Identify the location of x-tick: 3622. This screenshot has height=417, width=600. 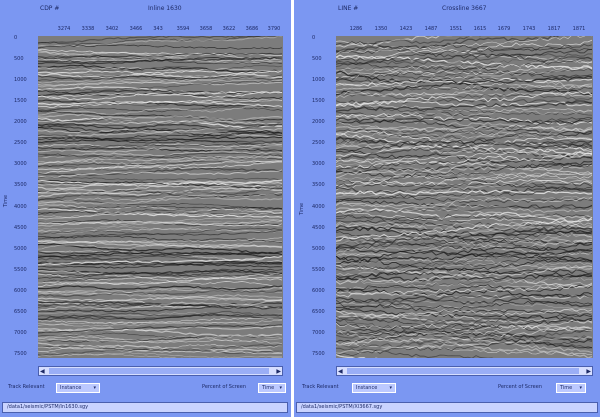
(229, 29).